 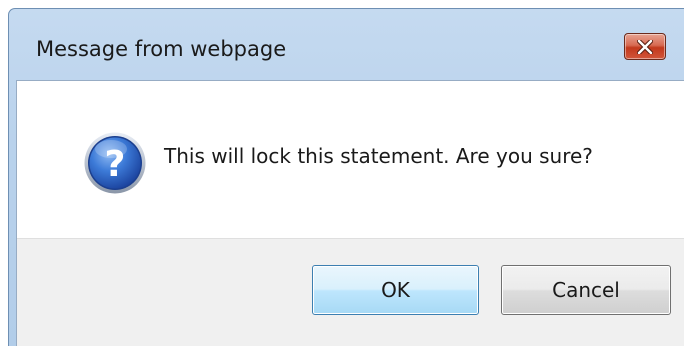 I want to click on question-icon: ?, so click(x=115, y=163).